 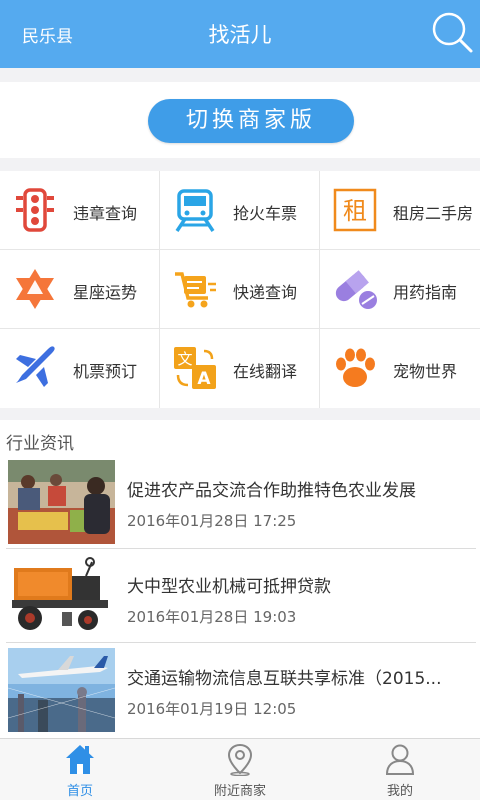 What do you see at coordinates (433, 213) in the screenshot?
I see `service-label: 租房二手房` at bounding box center [433, 213].